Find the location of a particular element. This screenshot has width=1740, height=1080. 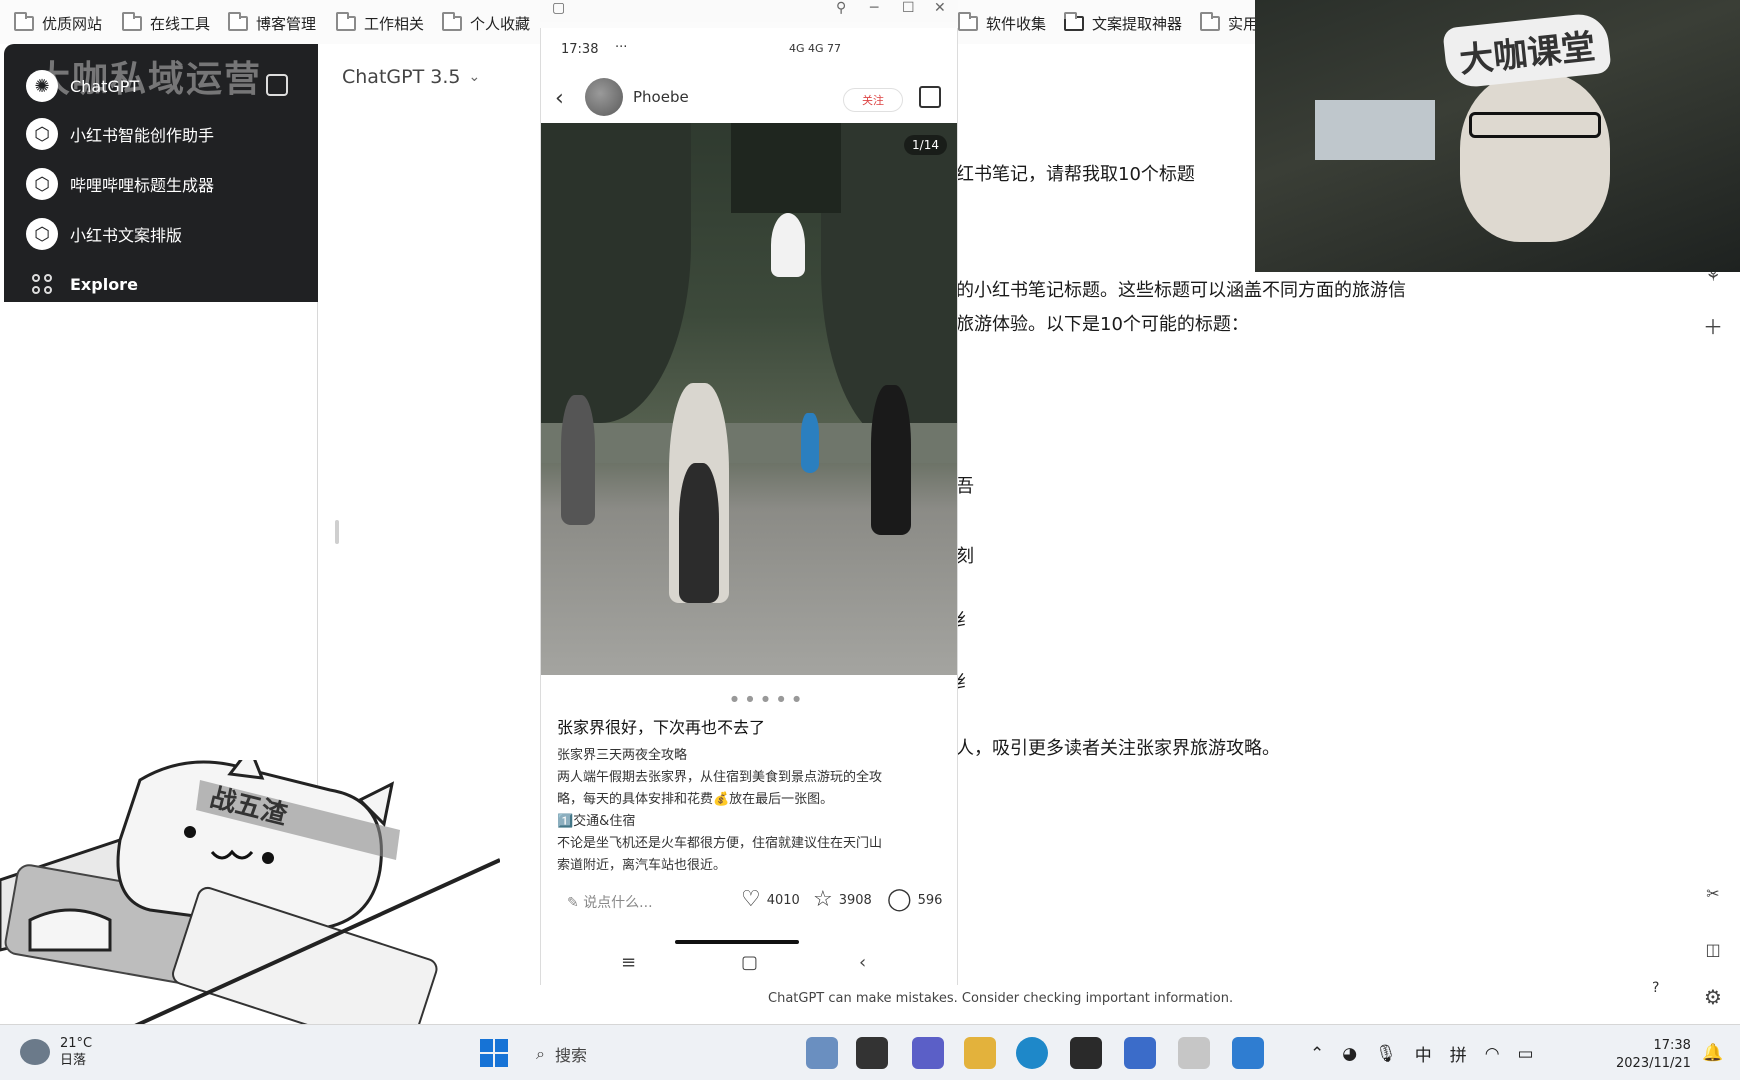

status-signal: 4G 4G 77 is located at coordinates (815, 48).